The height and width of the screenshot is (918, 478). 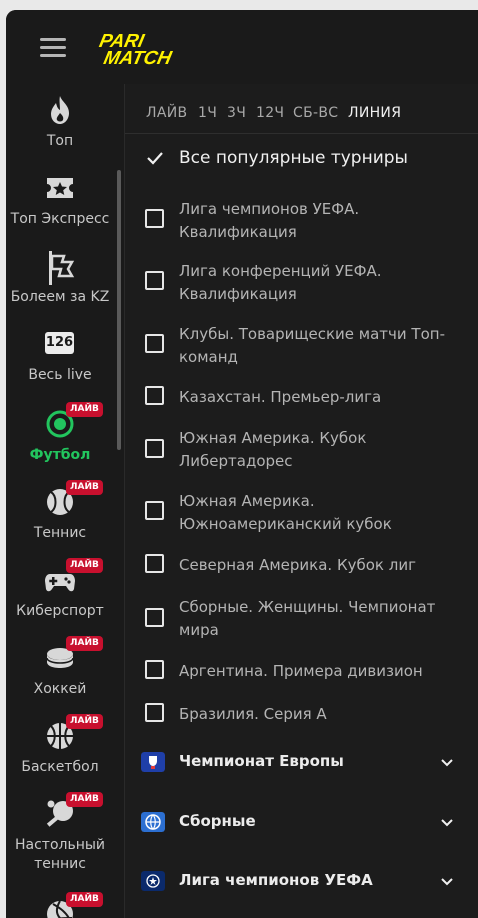 What do you see at coordinates (153, 822) in the screenshot?
I see `globe-icon` at bounding box center [153, 822].